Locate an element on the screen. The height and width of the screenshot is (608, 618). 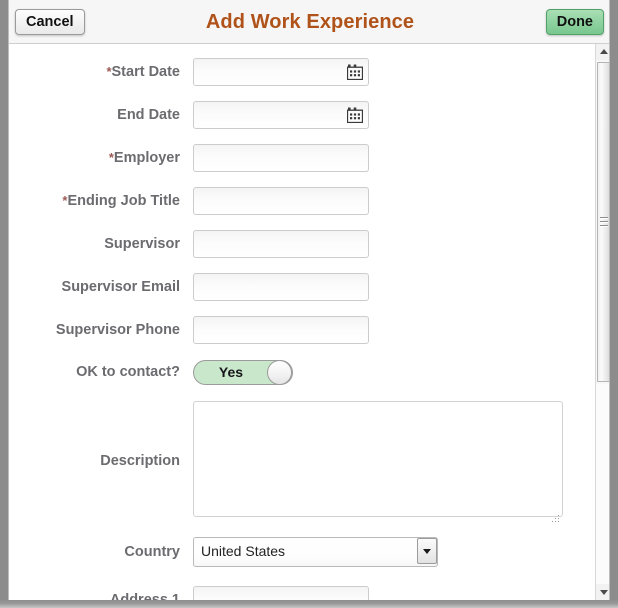
done-button: Done is located at coordinates (574, 22).